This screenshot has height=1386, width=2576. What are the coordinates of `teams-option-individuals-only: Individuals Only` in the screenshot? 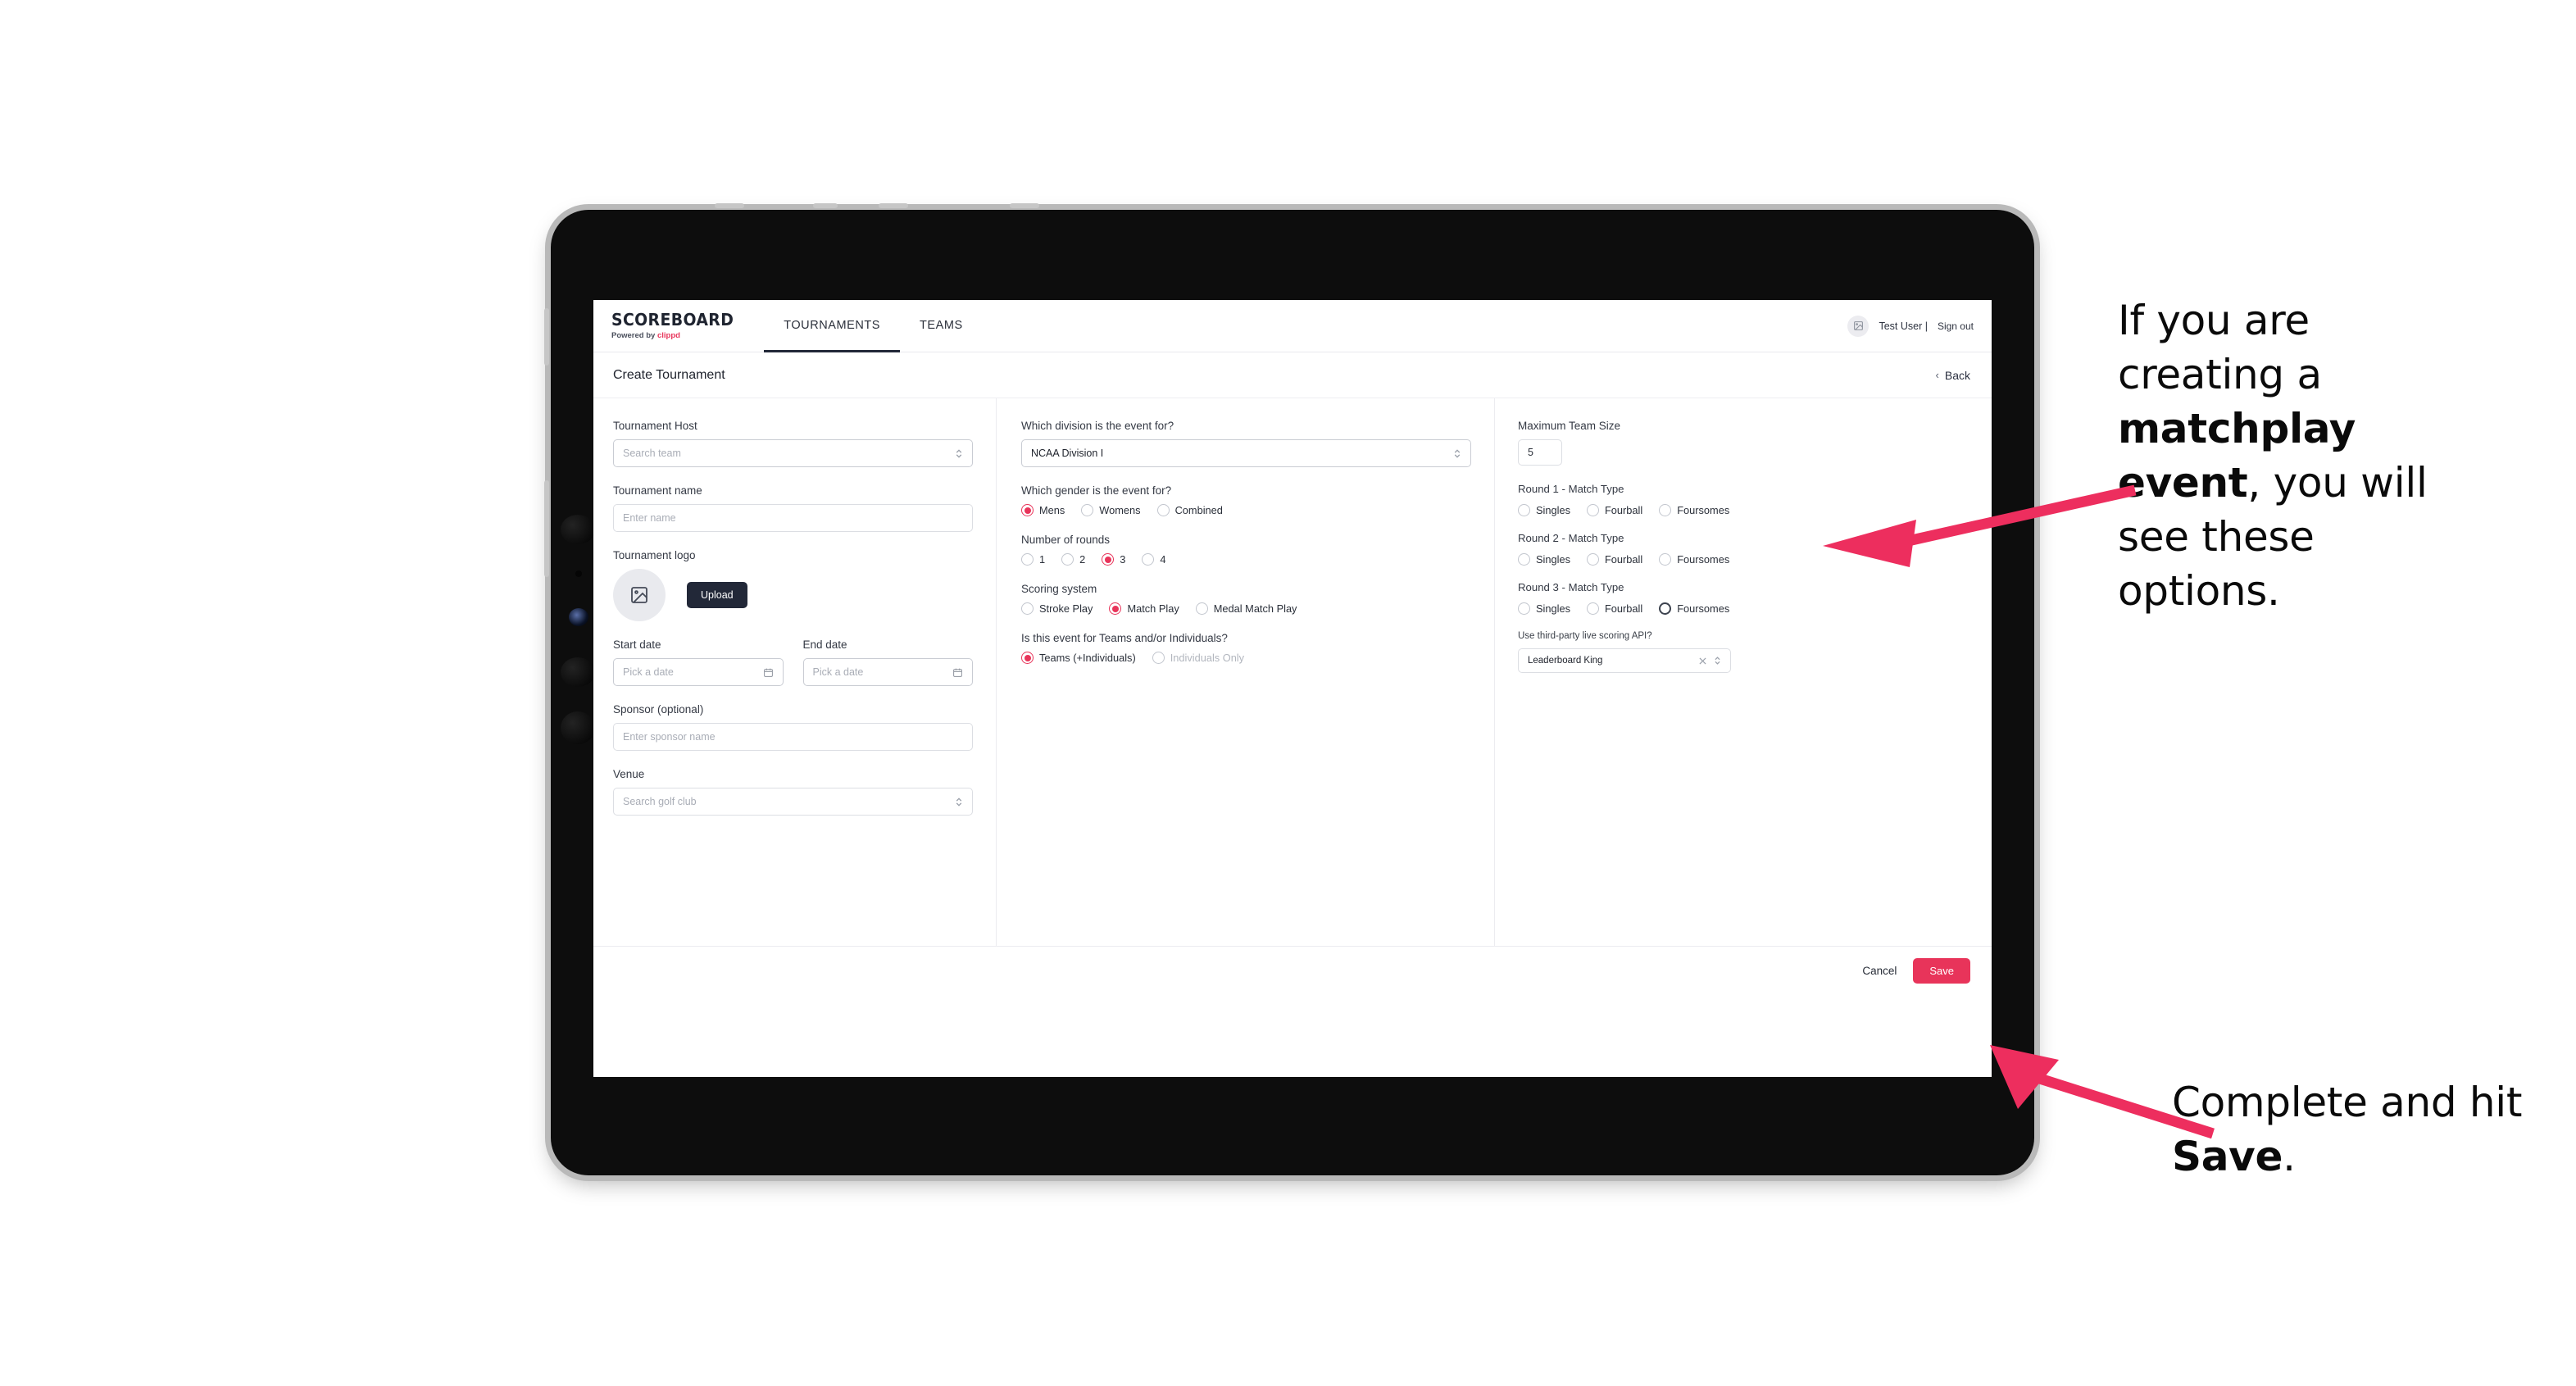 It's located at (1198, 658).